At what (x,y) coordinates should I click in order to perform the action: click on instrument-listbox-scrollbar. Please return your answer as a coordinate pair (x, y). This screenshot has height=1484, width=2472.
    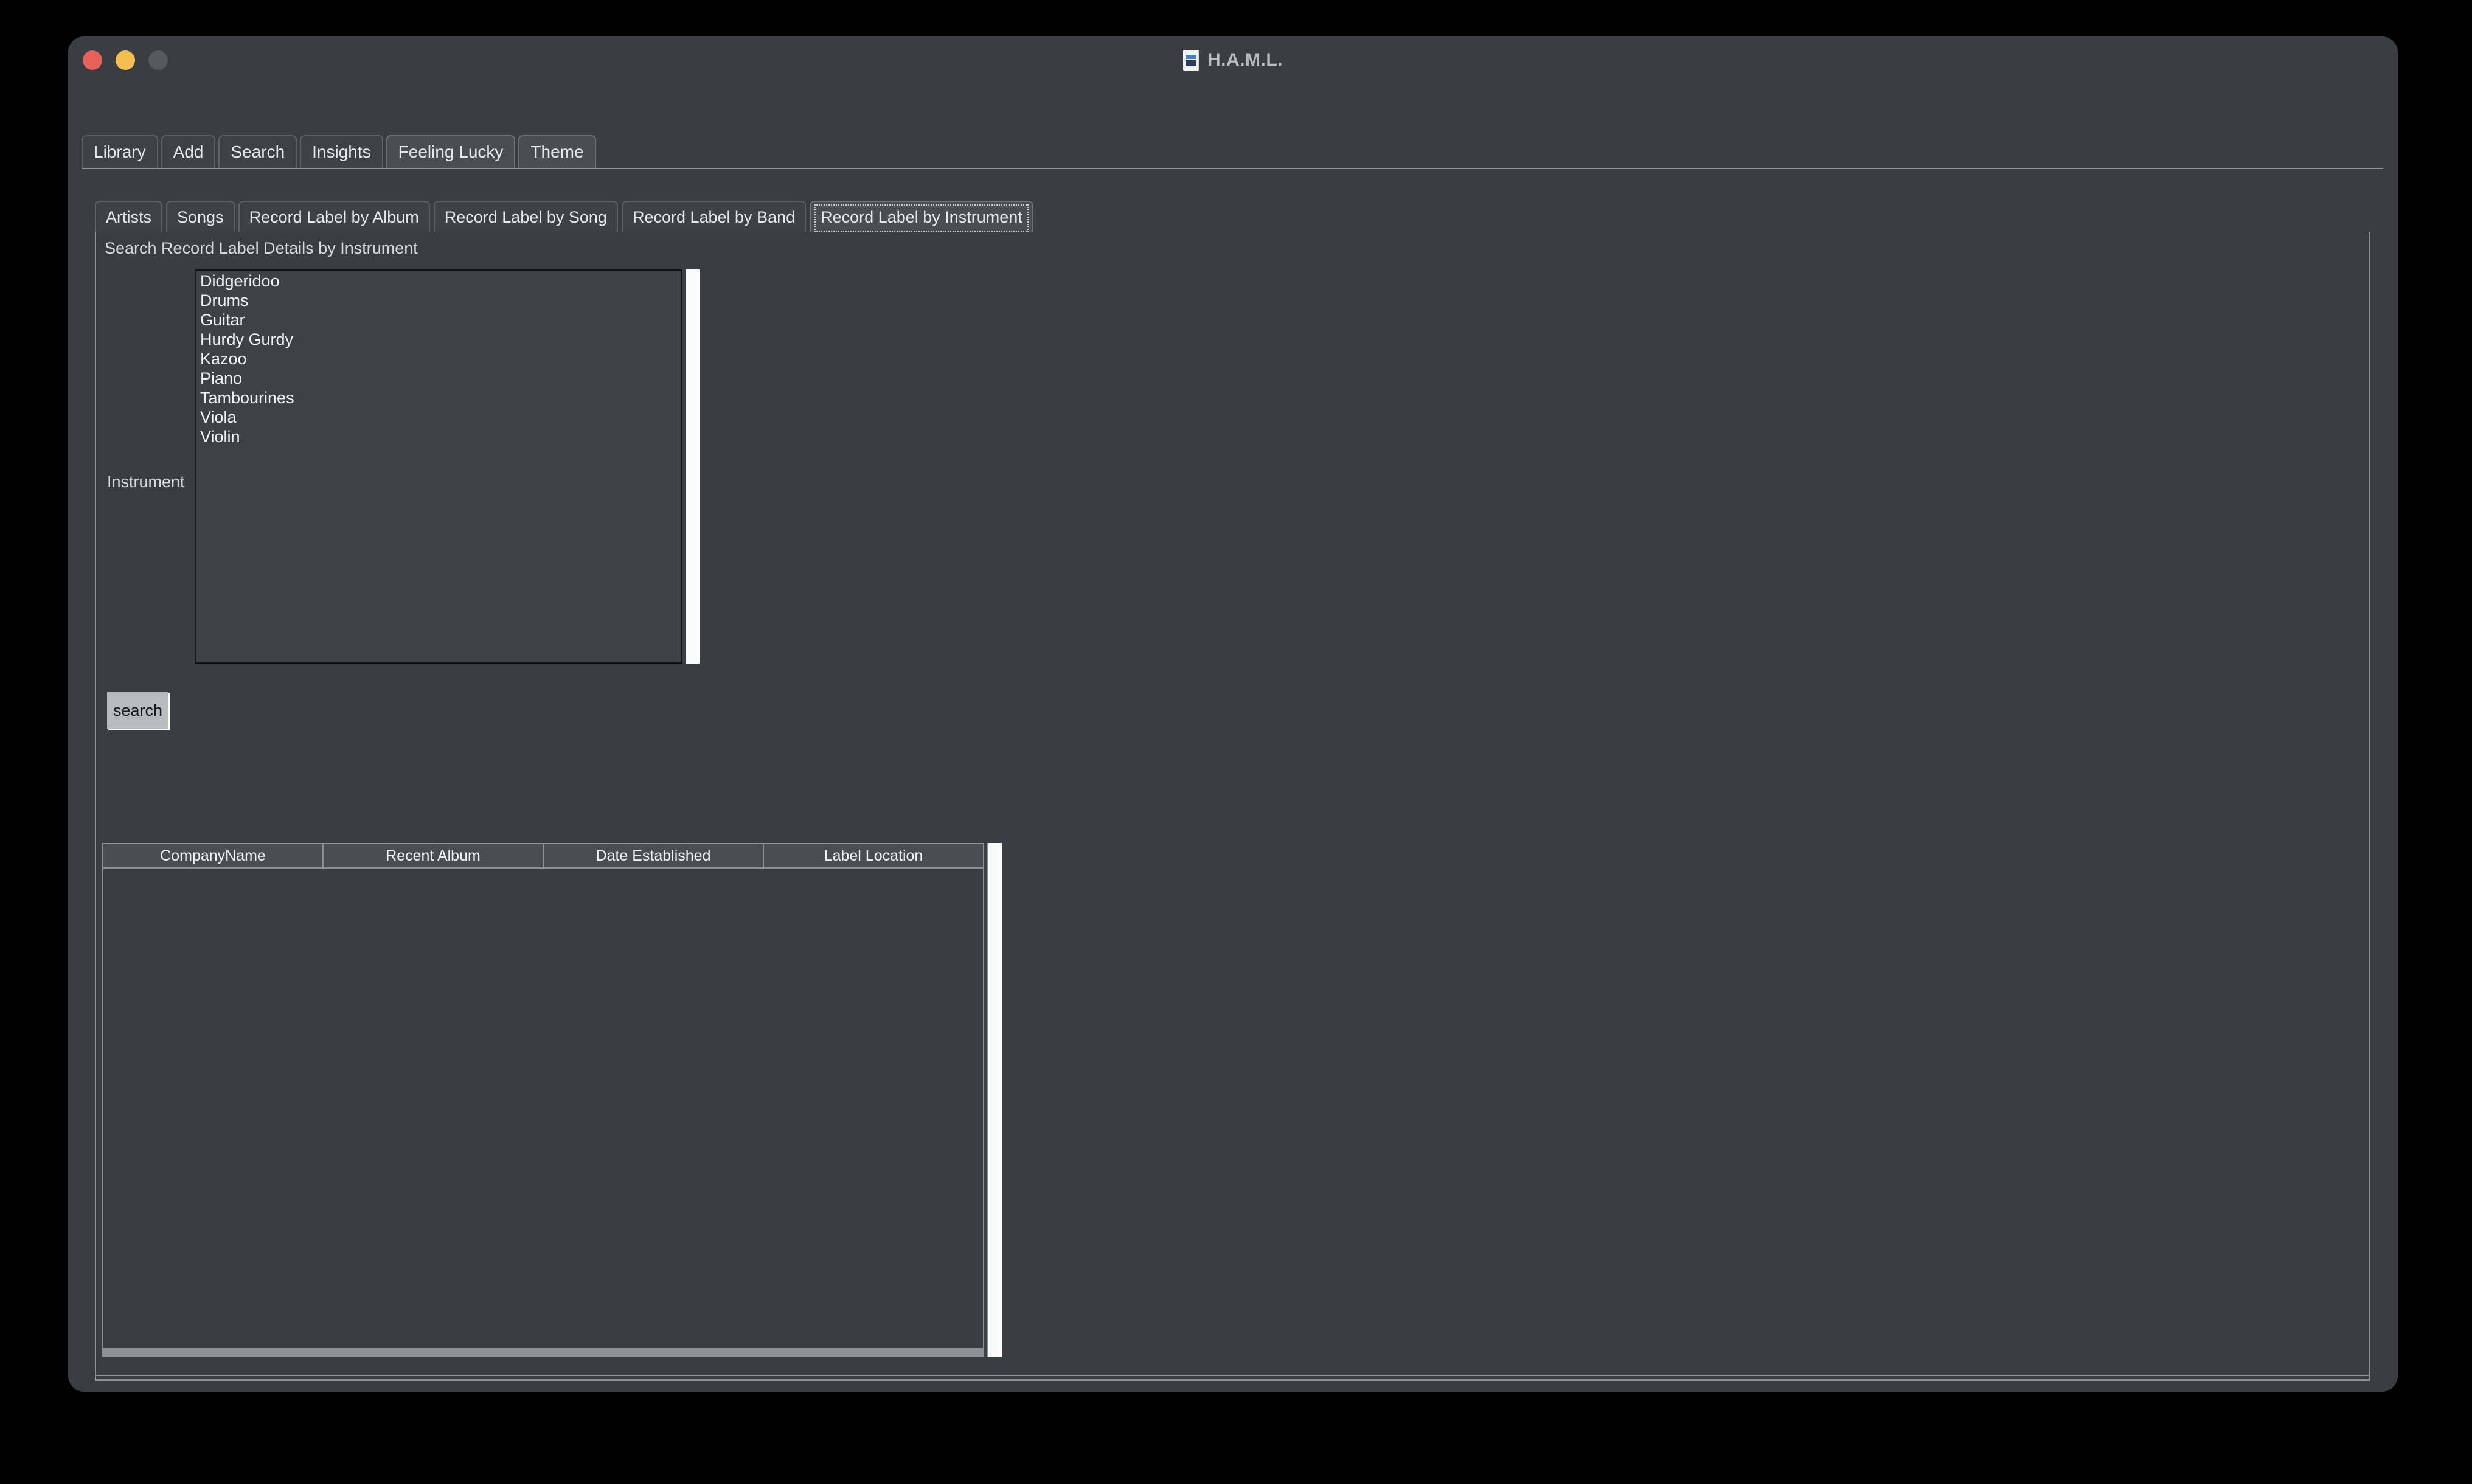
    Looking at the image, I should click on (693, 466).